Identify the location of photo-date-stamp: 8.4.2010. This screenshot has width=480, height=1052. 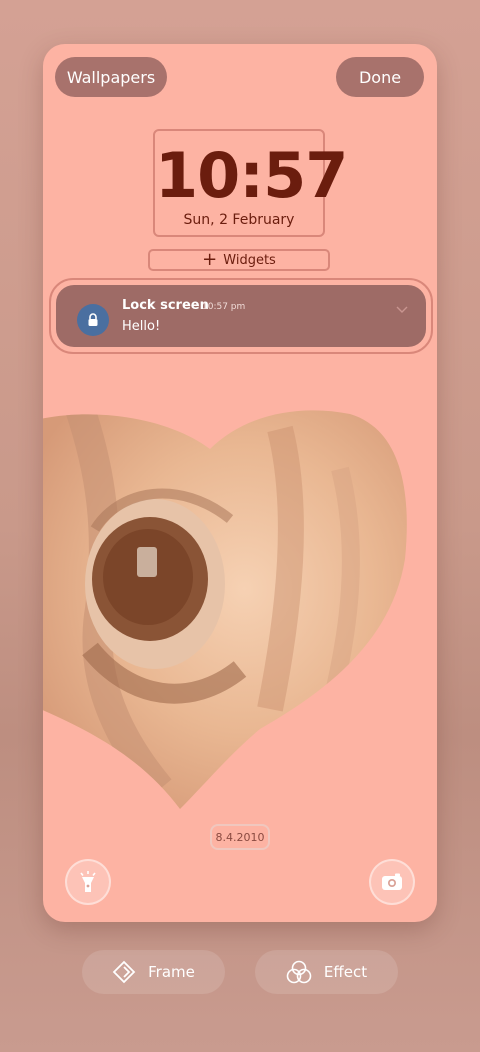
(240, 837).